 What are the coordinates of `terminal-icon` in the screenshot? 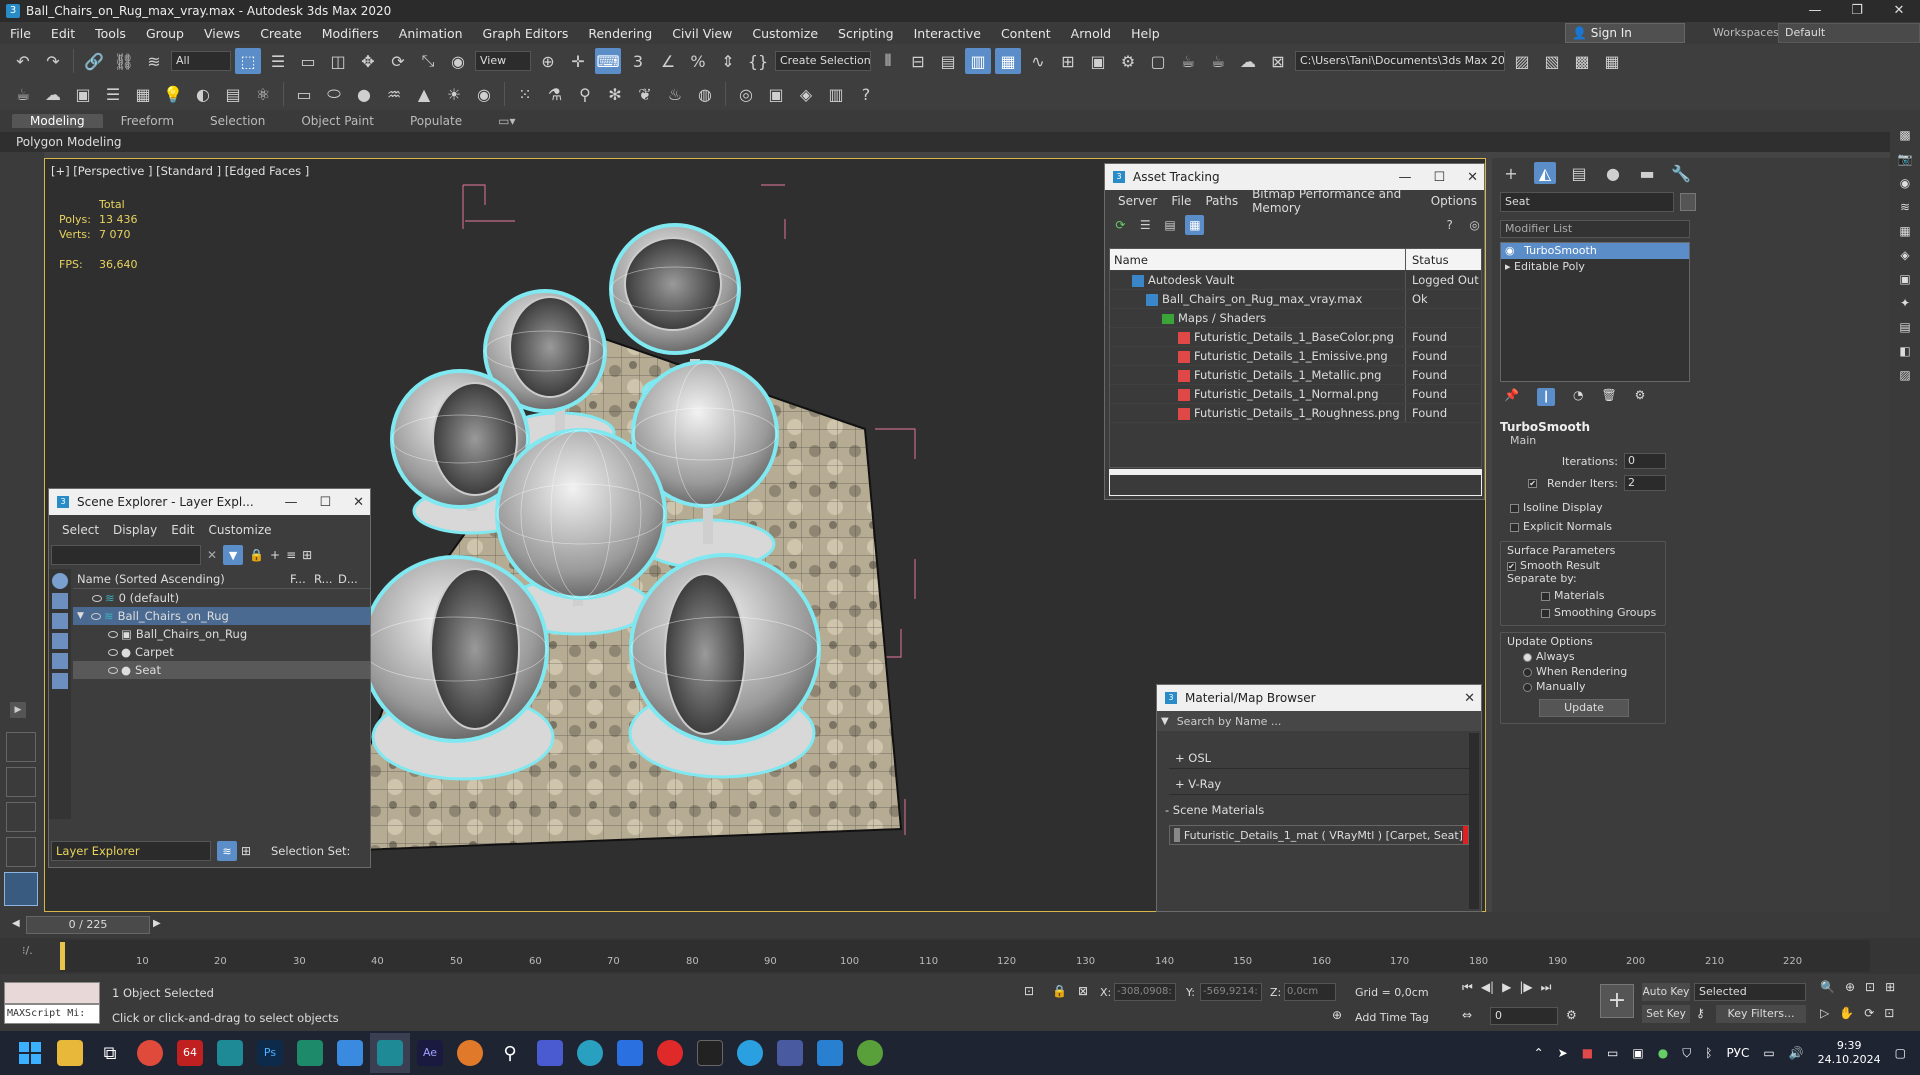 It's located at (710, 1053).